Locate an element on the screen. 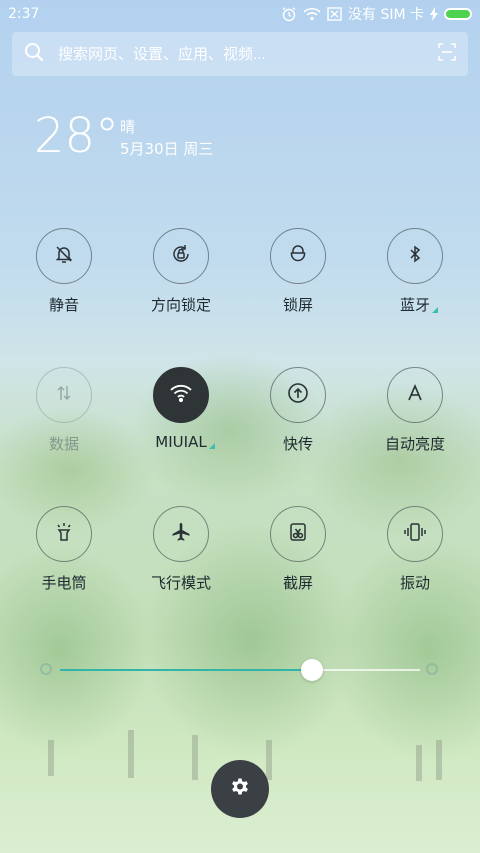 The height and width of the screenshot is (853, 480). mobile-data-button is located at coordinates (64, 395).